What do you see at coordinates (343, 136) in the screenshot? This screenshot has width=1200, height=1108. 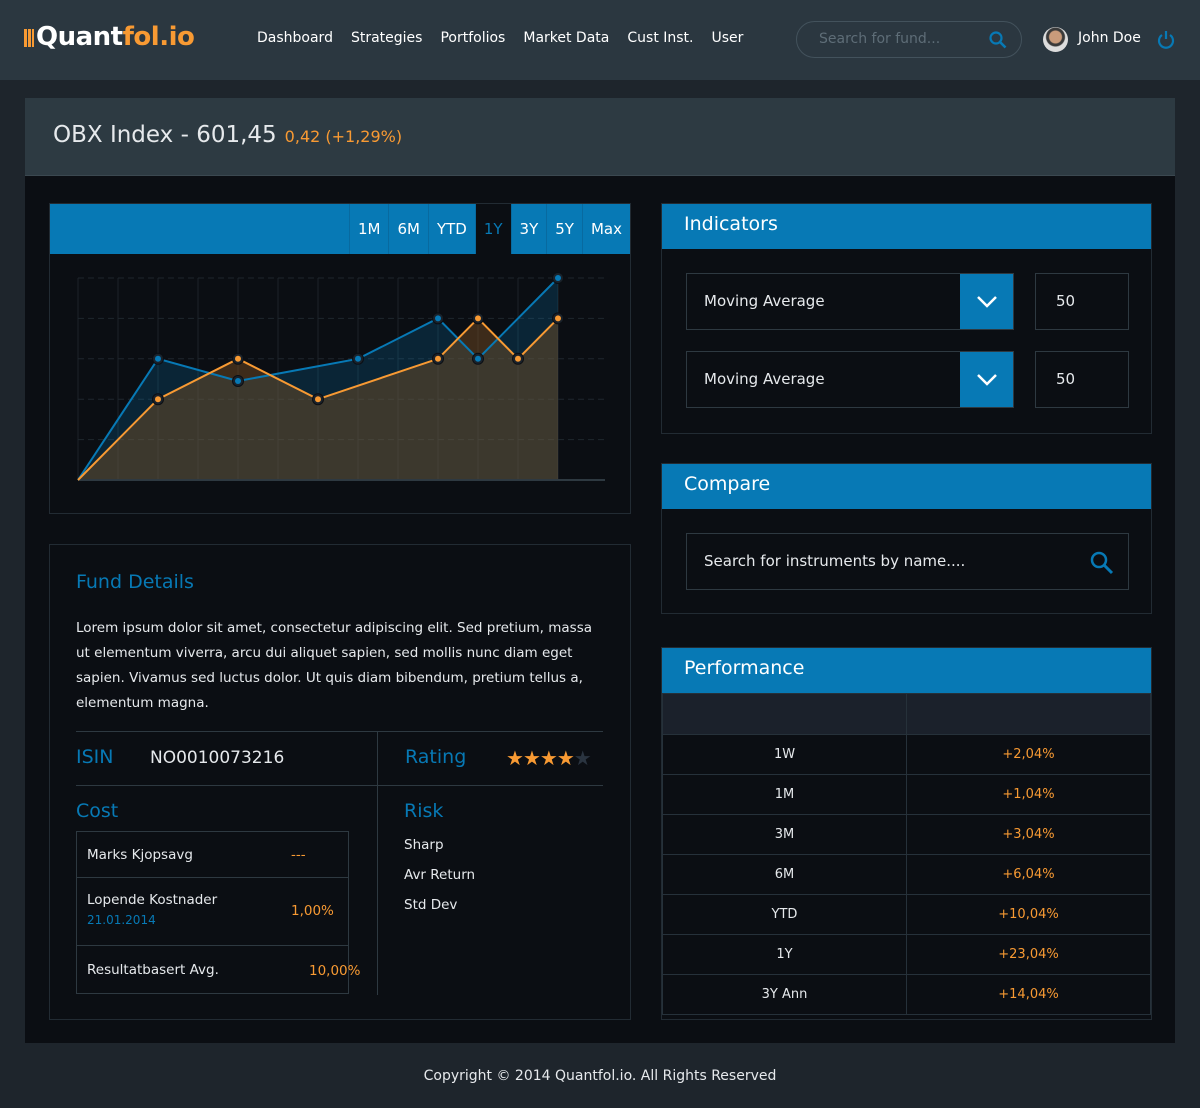 I see `index-change: 0,42 (+1,29%)` at bounding box center [343, 136].